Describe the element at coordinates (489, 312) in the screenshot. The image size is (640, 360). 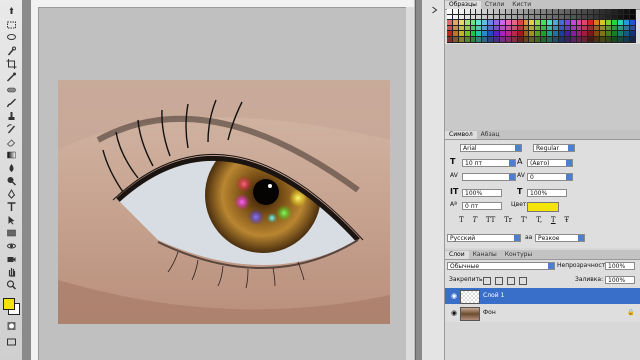
I see `layer-name: Фон` at that location.